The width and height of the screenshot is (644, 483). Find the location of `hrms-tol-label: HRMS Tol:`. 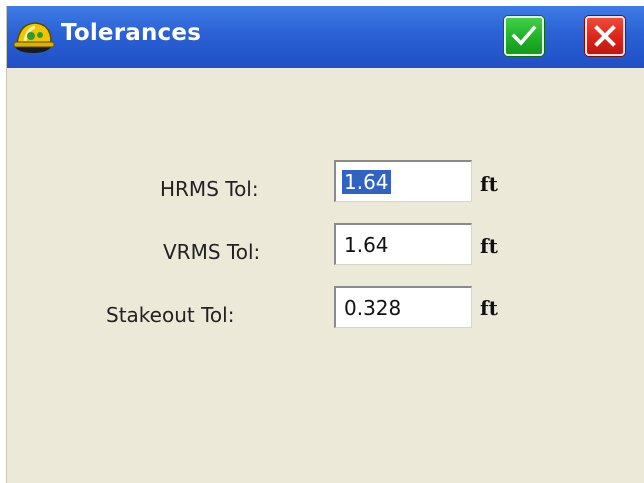

hrms-tol-label: HRMS Tol: is located at coordinates (209, 189).